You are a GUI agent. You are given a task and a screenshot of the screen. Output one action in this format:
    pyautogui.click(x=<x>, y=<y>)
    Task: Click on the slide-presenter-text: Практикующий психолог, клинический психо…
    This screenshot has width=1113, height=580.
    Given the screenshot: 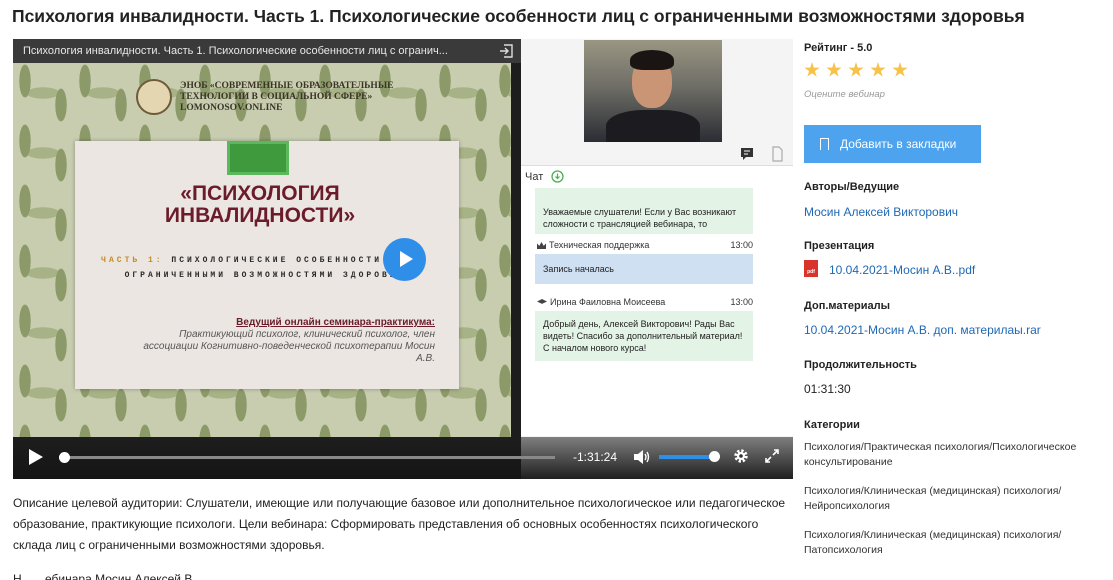 What is the action you would take?
    pyautogui.click(x=289, y=346)
    